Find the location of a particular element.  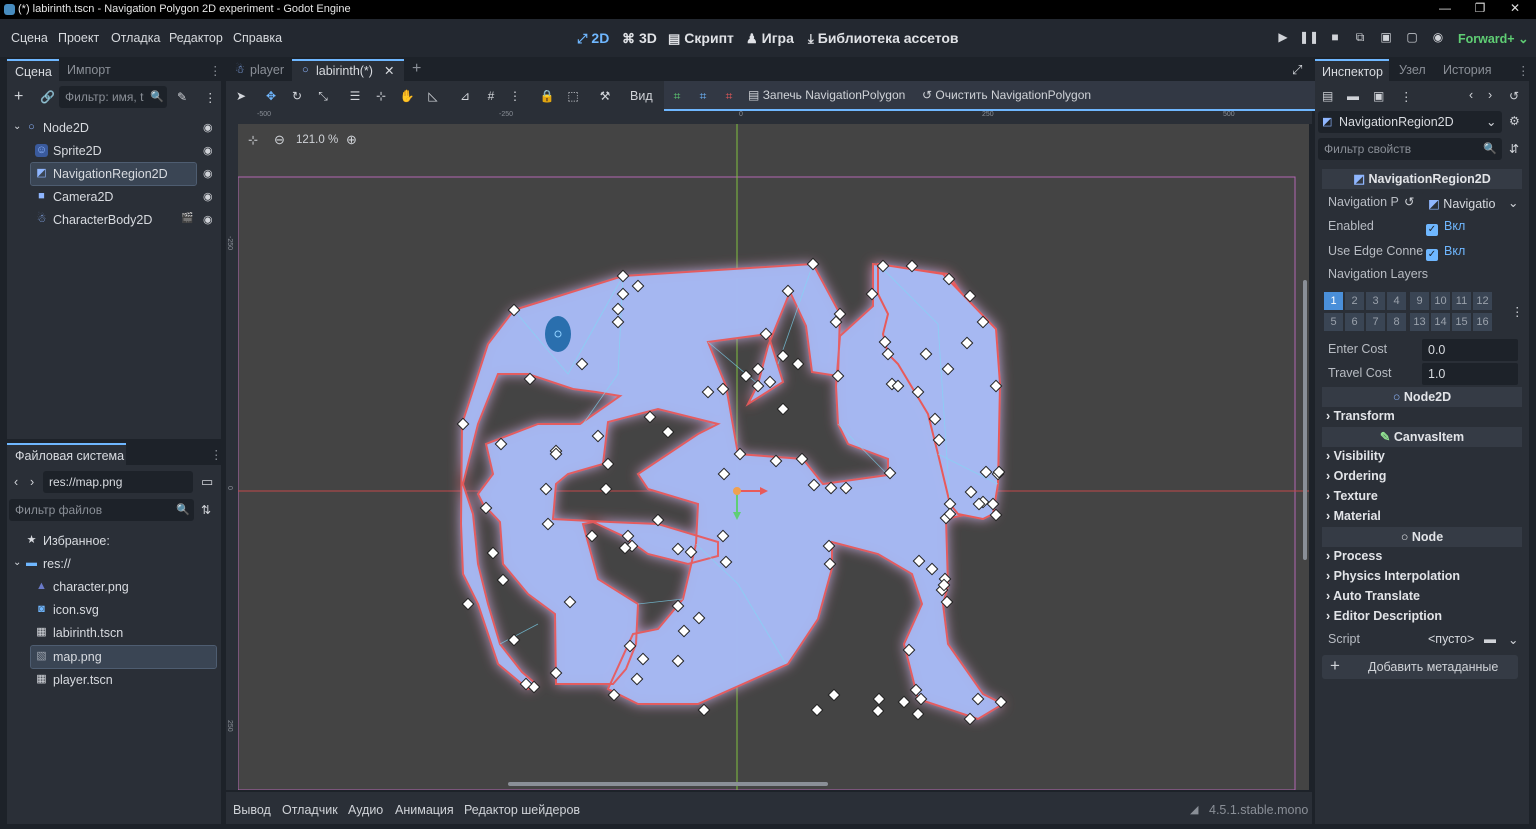

group-texture: › Texture is located at coordinates (1352, 496).